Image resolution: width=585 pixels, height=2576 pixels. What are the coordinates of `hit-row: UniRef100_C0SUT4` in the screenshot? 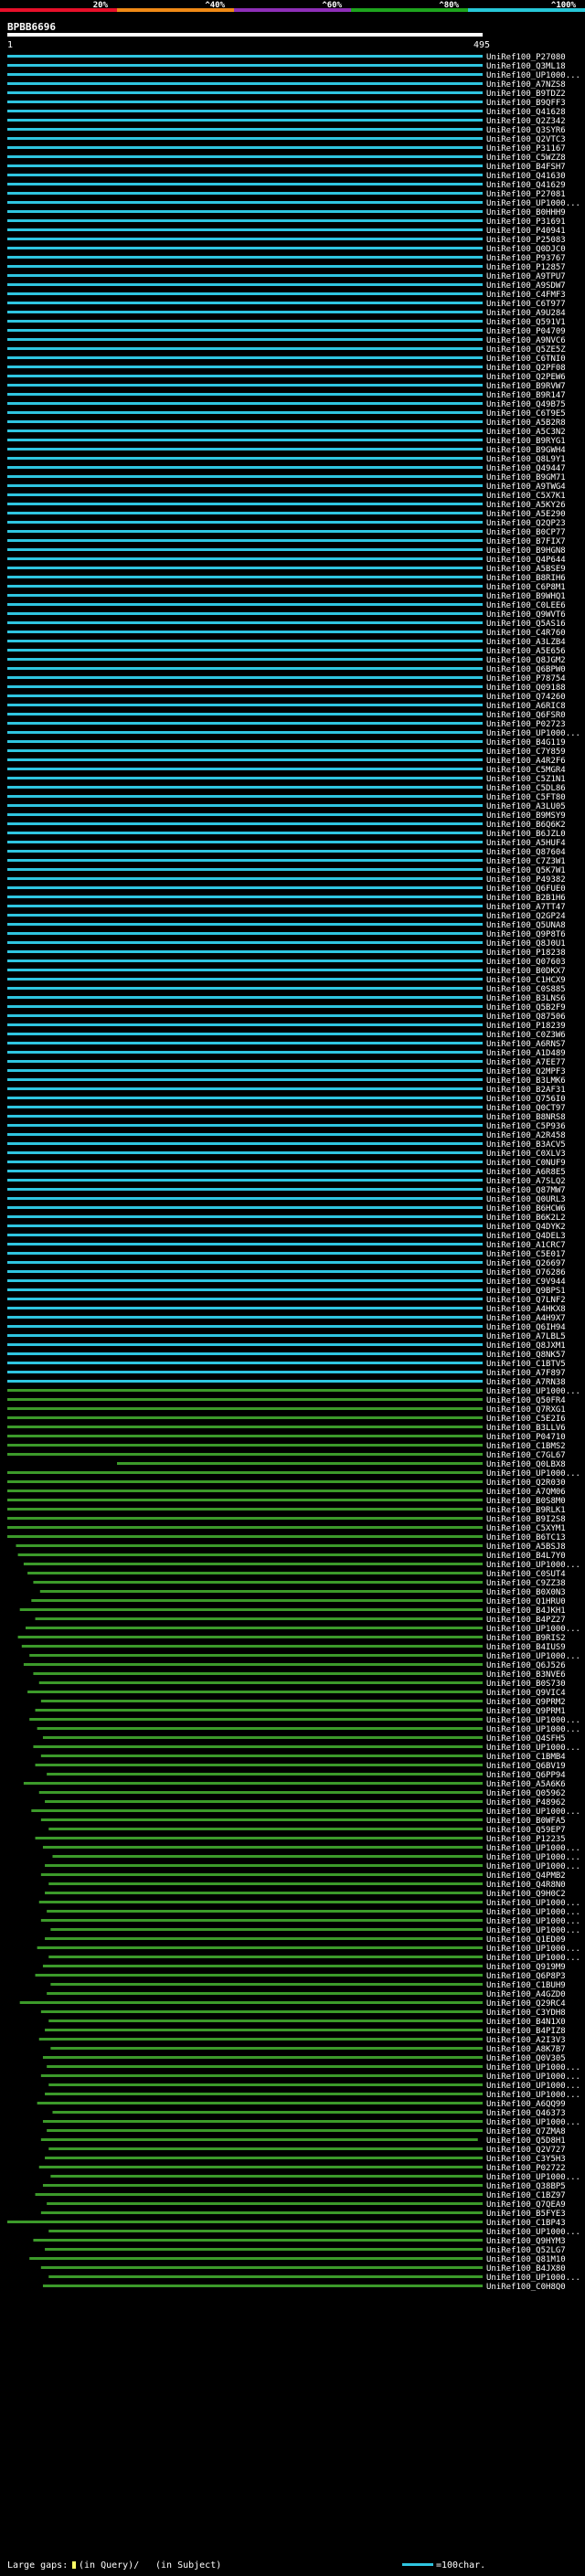 It's located at (297, 1574).